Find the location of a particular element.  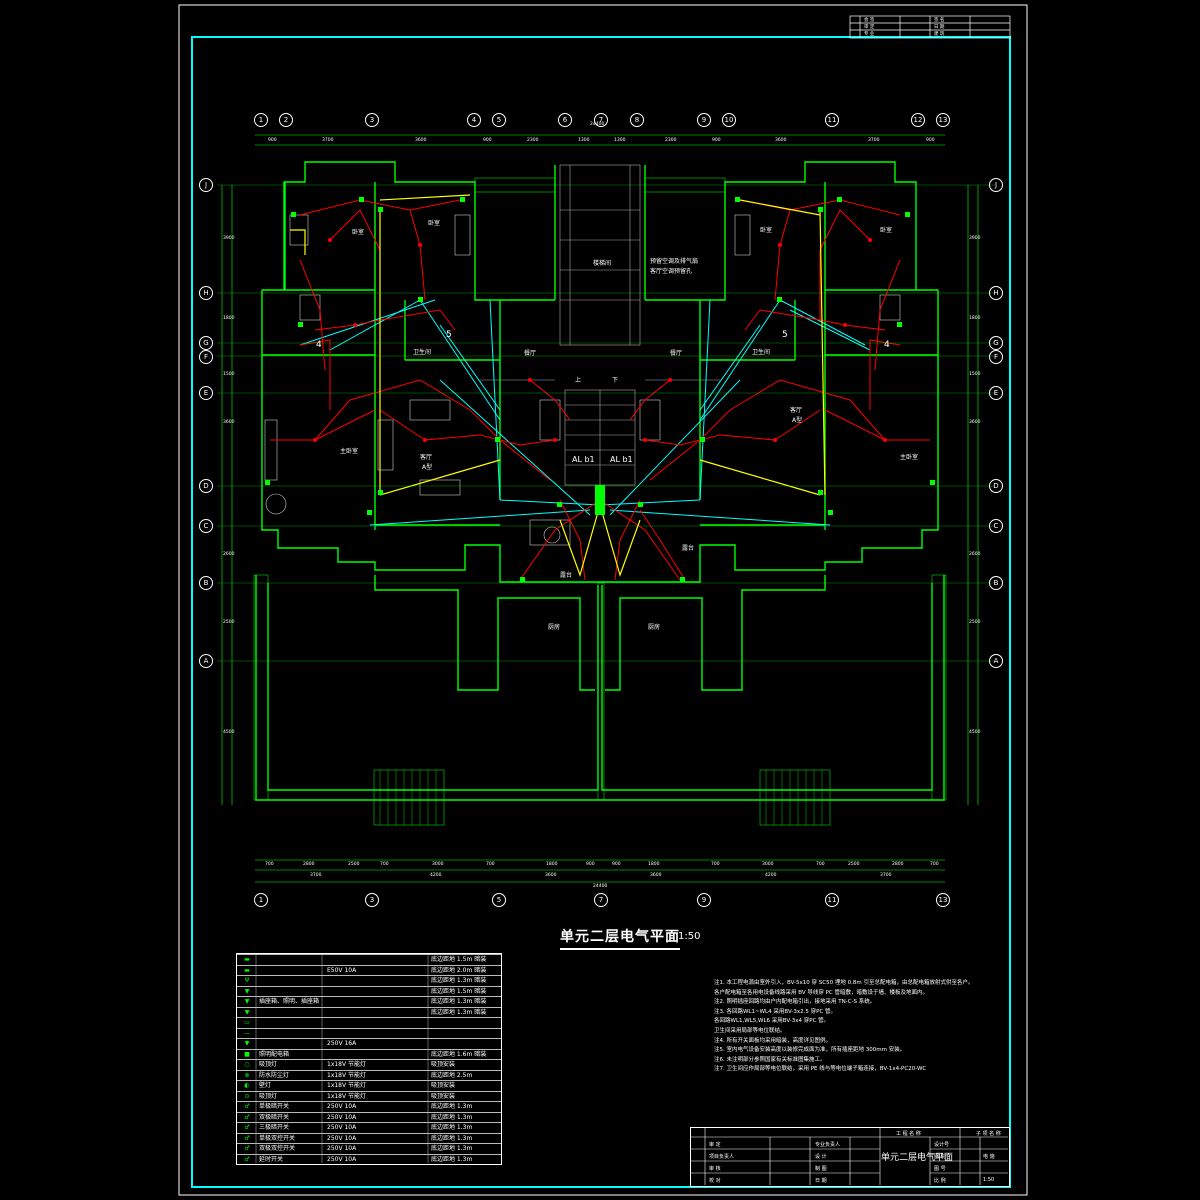

legend-spec: 250V 16A is located at coordinates (342, 1043).